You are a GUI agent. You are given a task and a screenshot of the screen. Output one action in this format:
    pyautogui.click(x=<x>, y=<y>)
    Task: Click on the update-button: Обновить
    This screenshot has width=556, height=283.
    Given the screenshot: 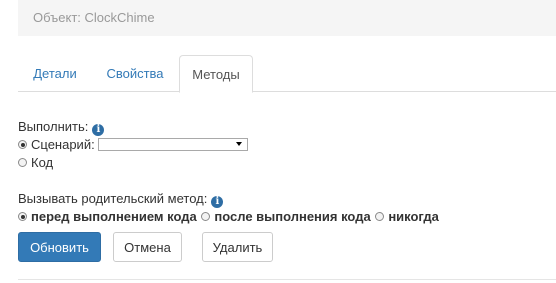 What is the action you would take?
    pyautogui.click(x=59, y=247)
    